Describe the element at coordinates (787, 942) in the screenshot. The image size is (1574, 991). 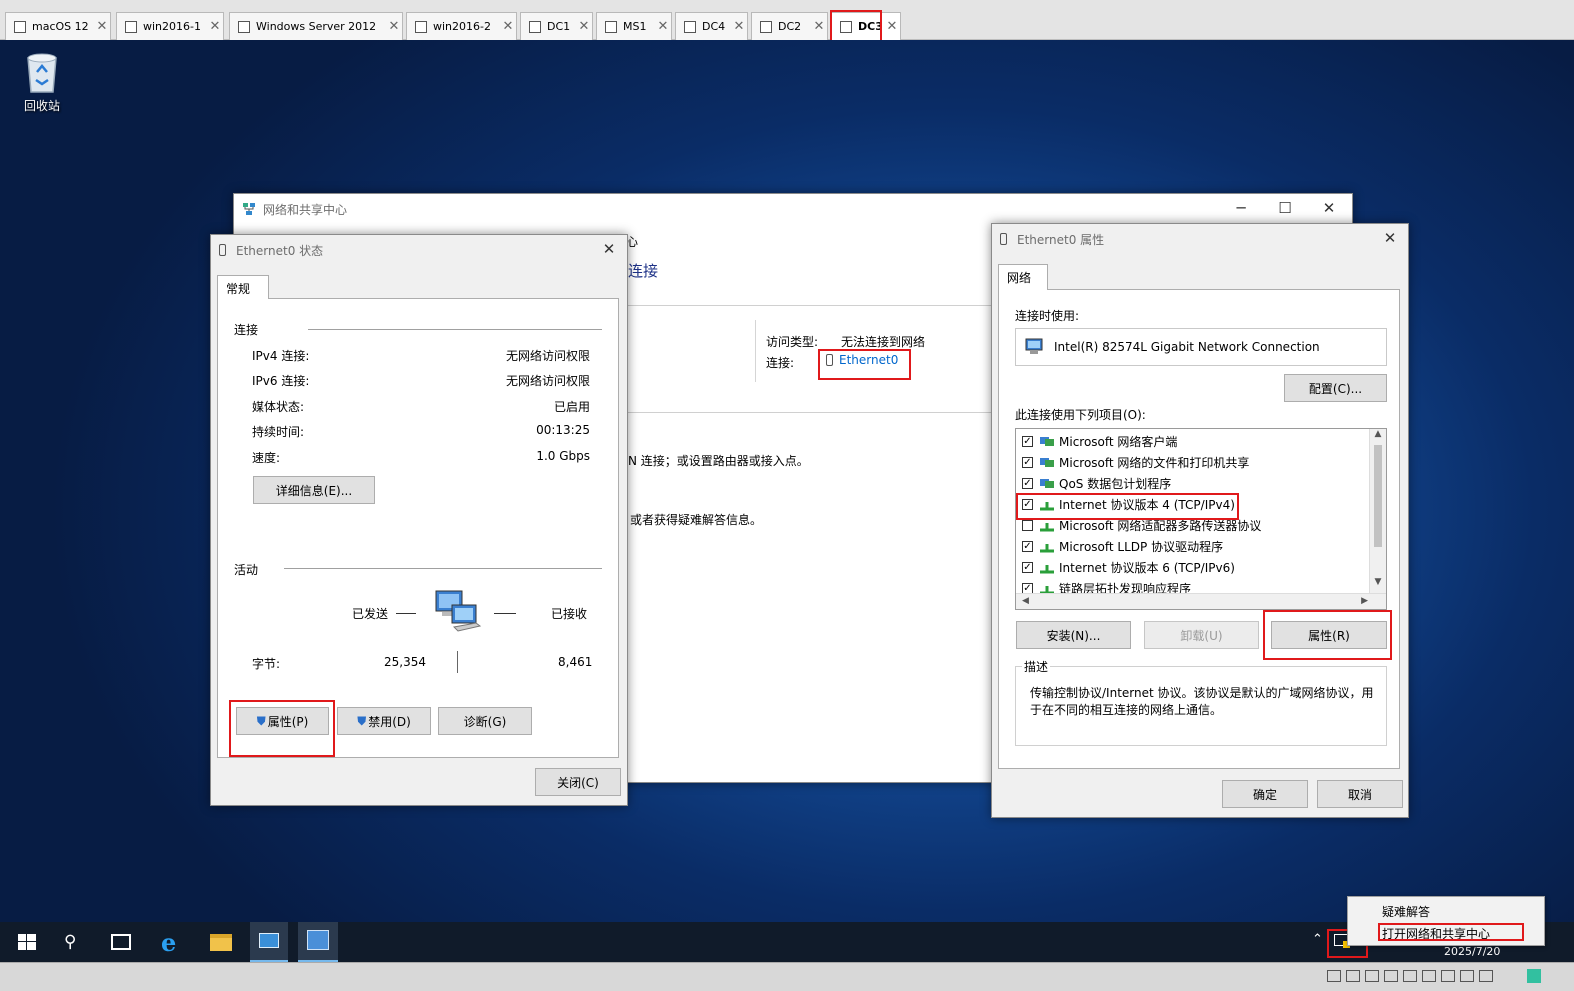
I see `taskbar: ⚲ e ⌃ 2025/7/20` at that location.